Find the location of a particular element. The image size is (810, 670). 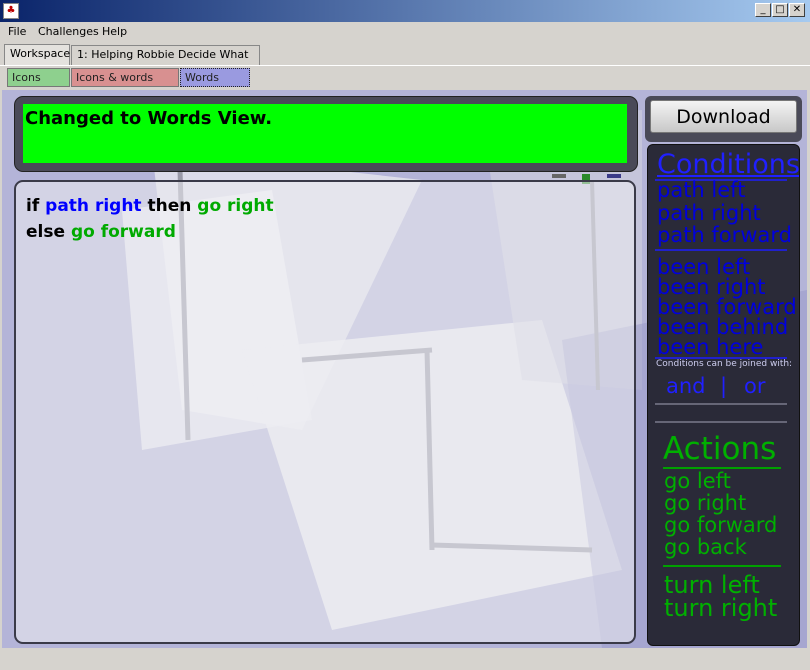

code-line-1: if path right then go right is located at coordinates (150, 206).